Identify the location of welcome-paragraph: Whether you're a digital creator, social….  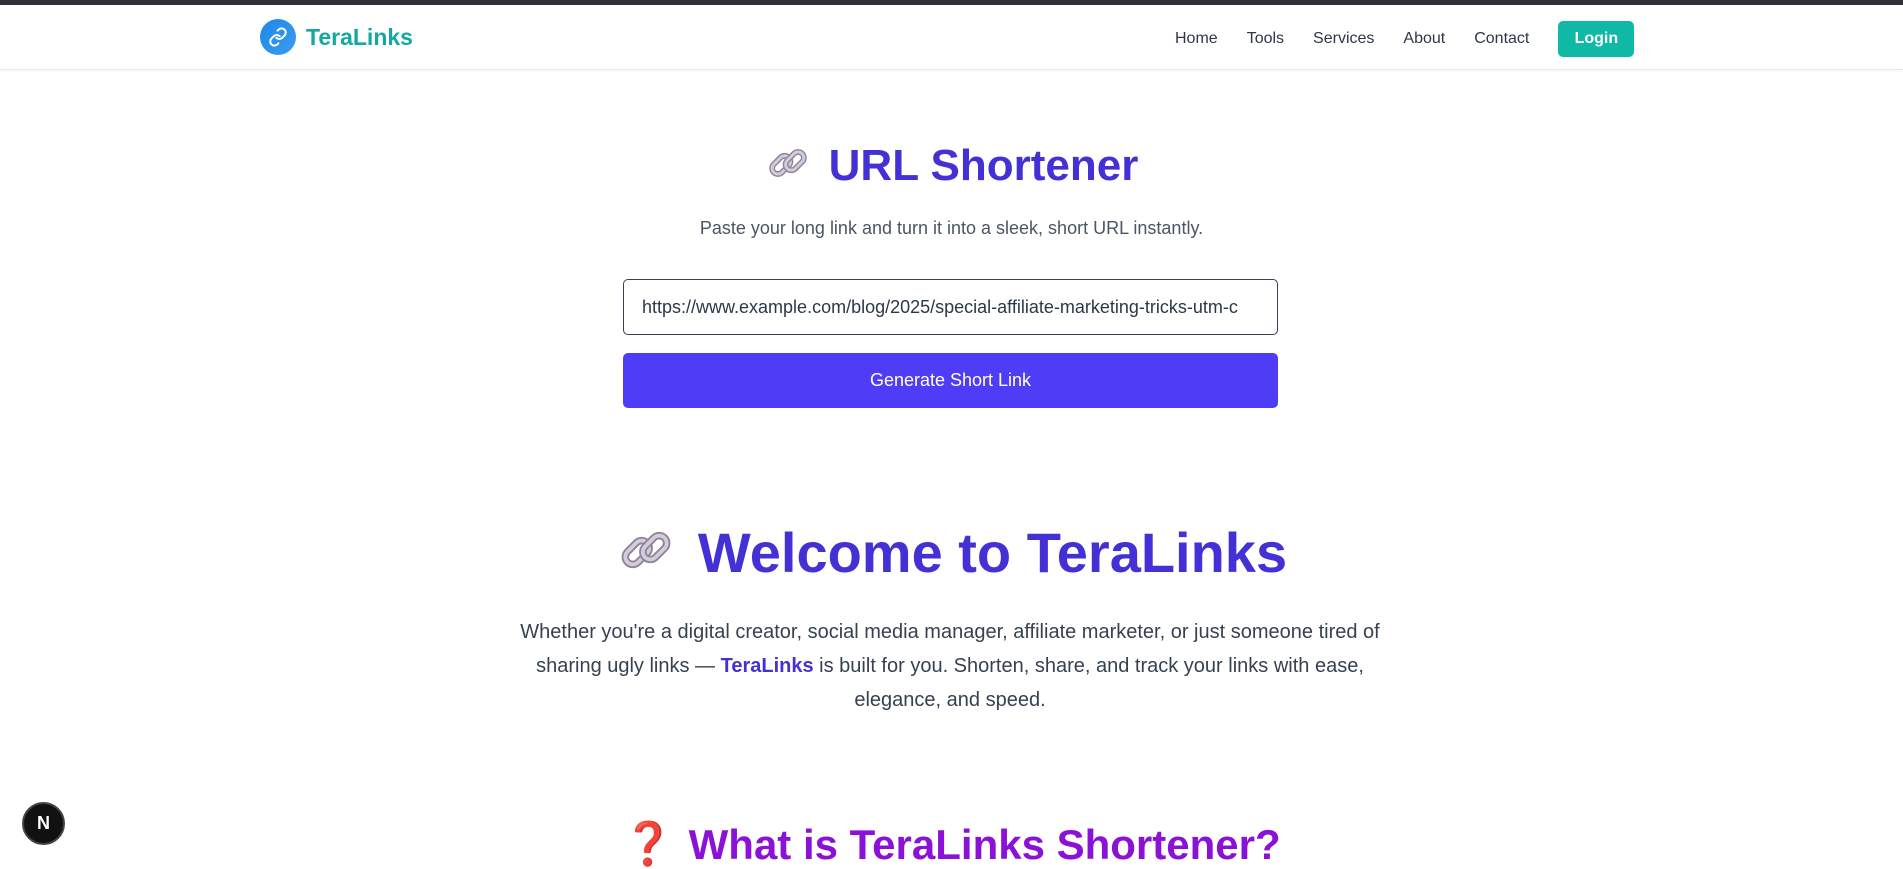
(950, 666).